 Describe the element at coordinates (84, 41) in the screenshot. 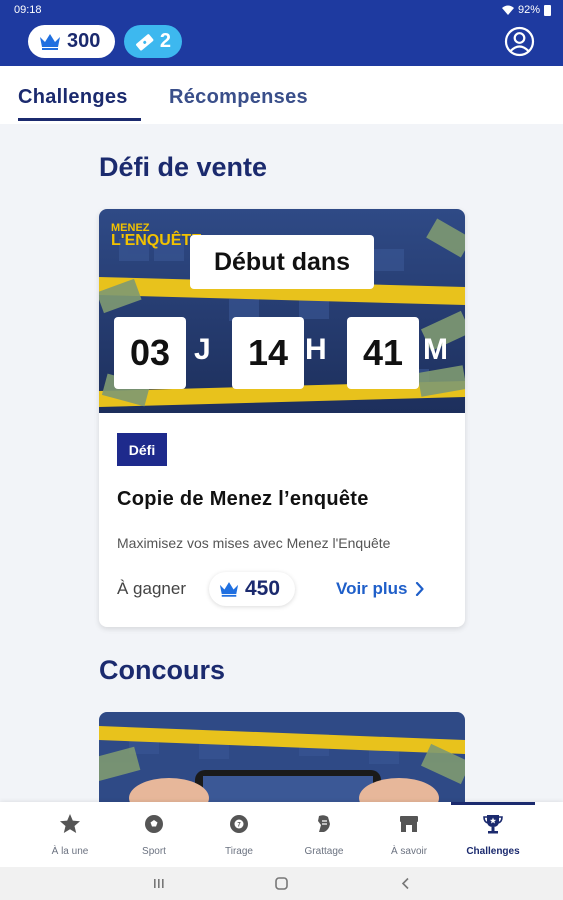

I see `crown-count: 300` at that location.